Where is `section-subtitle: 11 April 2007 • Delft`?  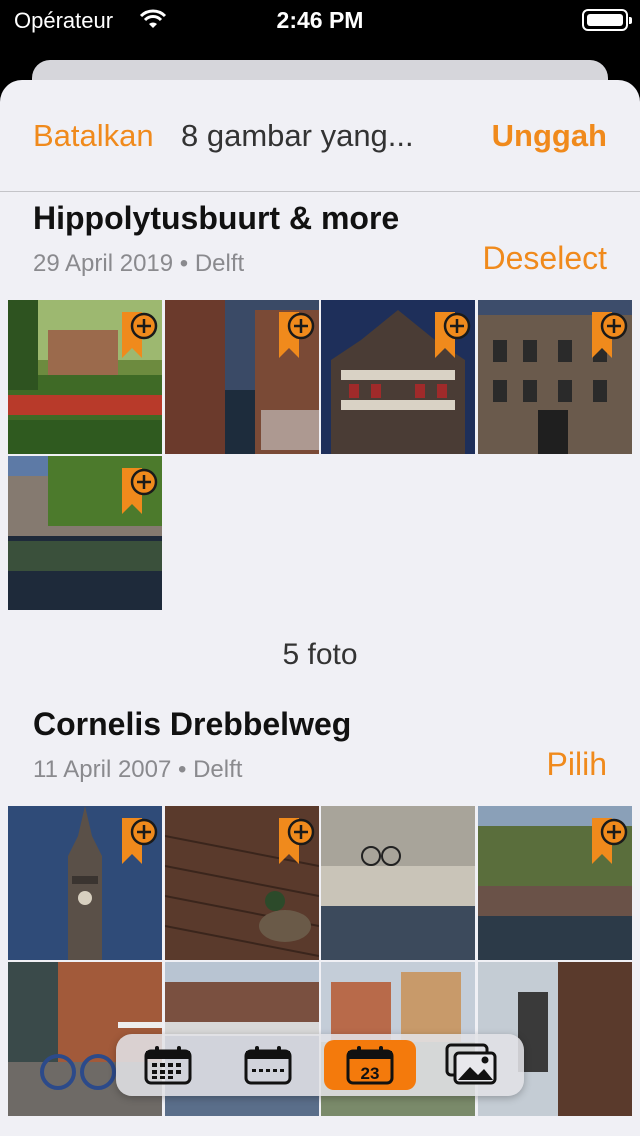 section-subtitle: 11 April 2007 • Delft is located at coordinates (138, 769).